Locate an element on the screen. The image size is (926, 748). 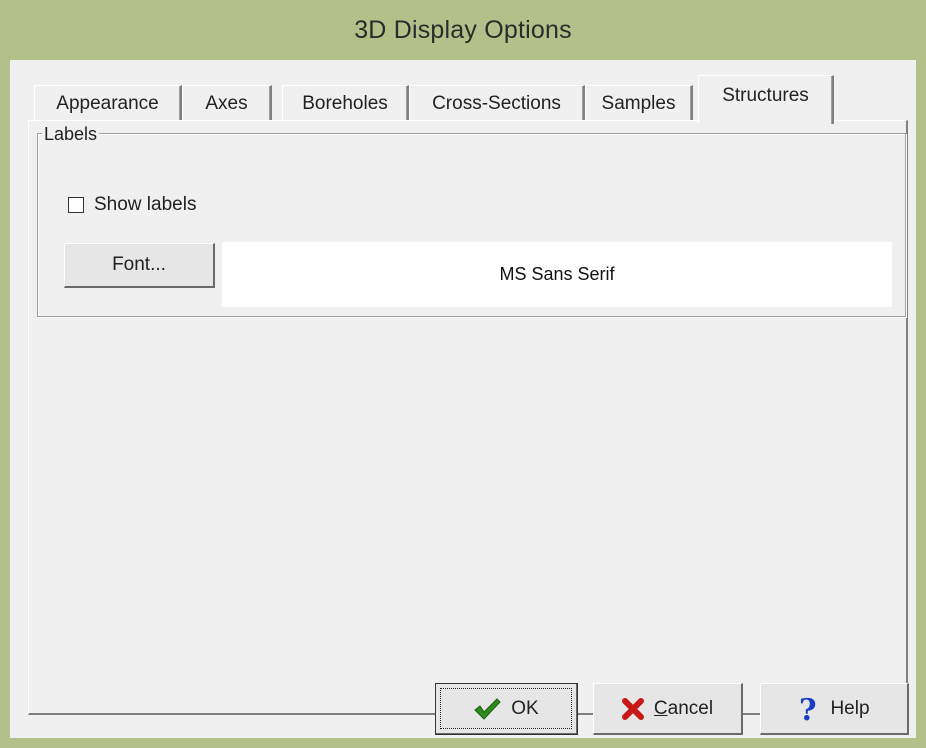
cancel-button: Cancel is located at coordinates (668, 709).